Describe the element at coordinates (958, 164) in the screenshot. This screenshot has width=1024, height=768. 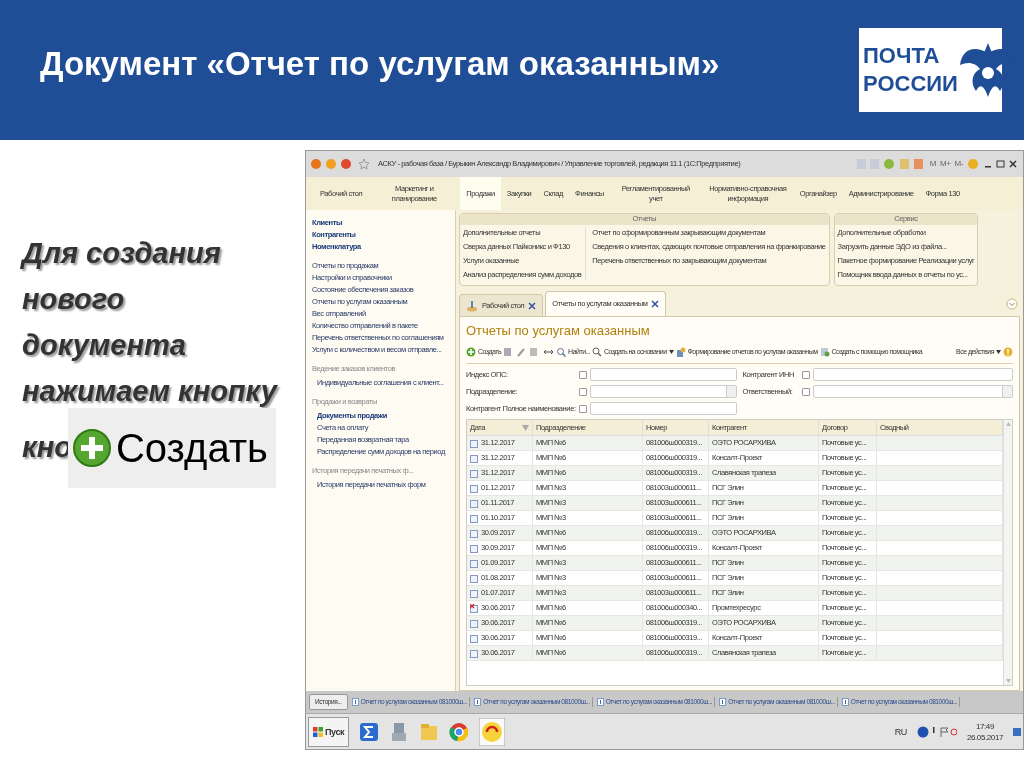
I see `memory-button: M-` at that location.